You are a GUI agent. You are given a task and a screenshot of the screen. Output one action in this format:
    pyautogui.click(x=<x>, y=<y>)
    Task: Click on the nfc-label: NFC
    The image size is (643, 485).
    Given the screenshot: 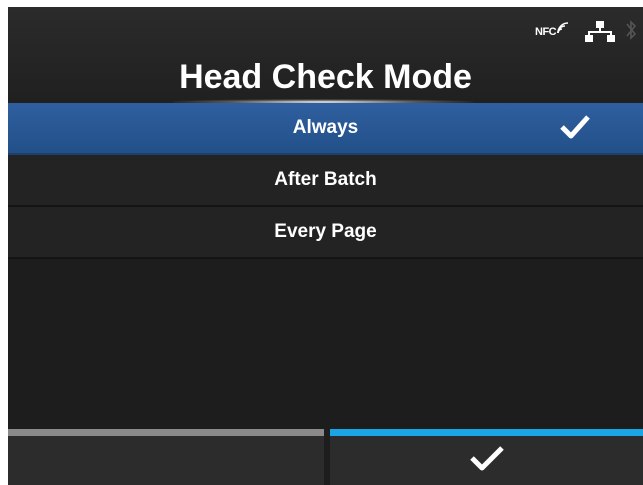 What is the action you would take?
    pyautogui.click(x=546, y=32)
    